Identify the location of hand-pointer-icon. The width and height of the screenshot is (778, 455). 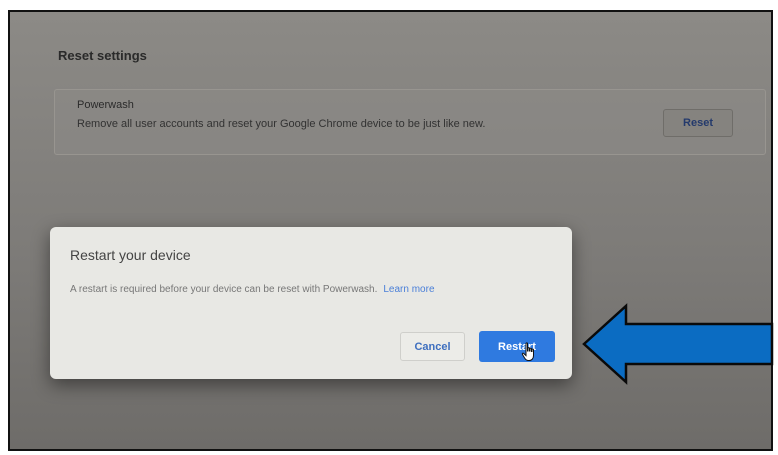
(527, 351).